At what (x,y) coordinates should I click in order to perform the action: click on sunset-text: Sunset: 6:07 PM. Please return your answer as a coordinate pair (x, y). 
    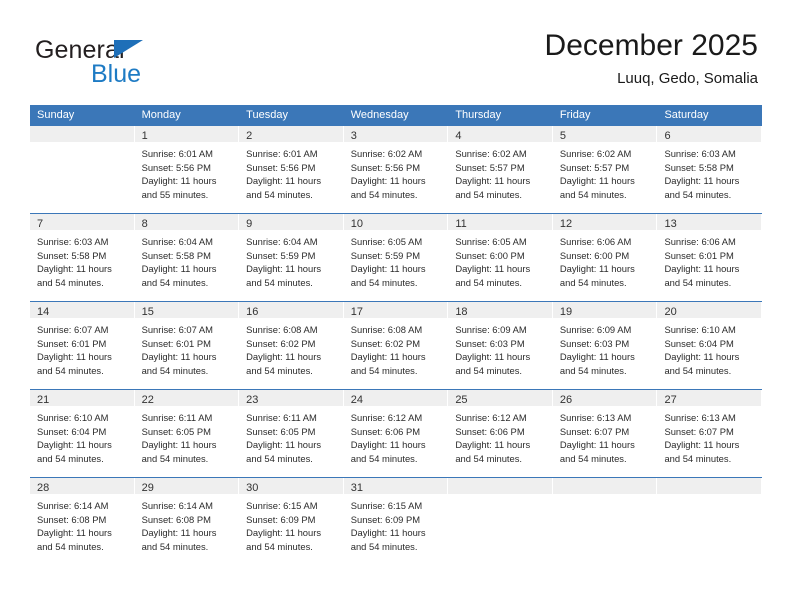
    Looking at the image, I should click on (699, 431).